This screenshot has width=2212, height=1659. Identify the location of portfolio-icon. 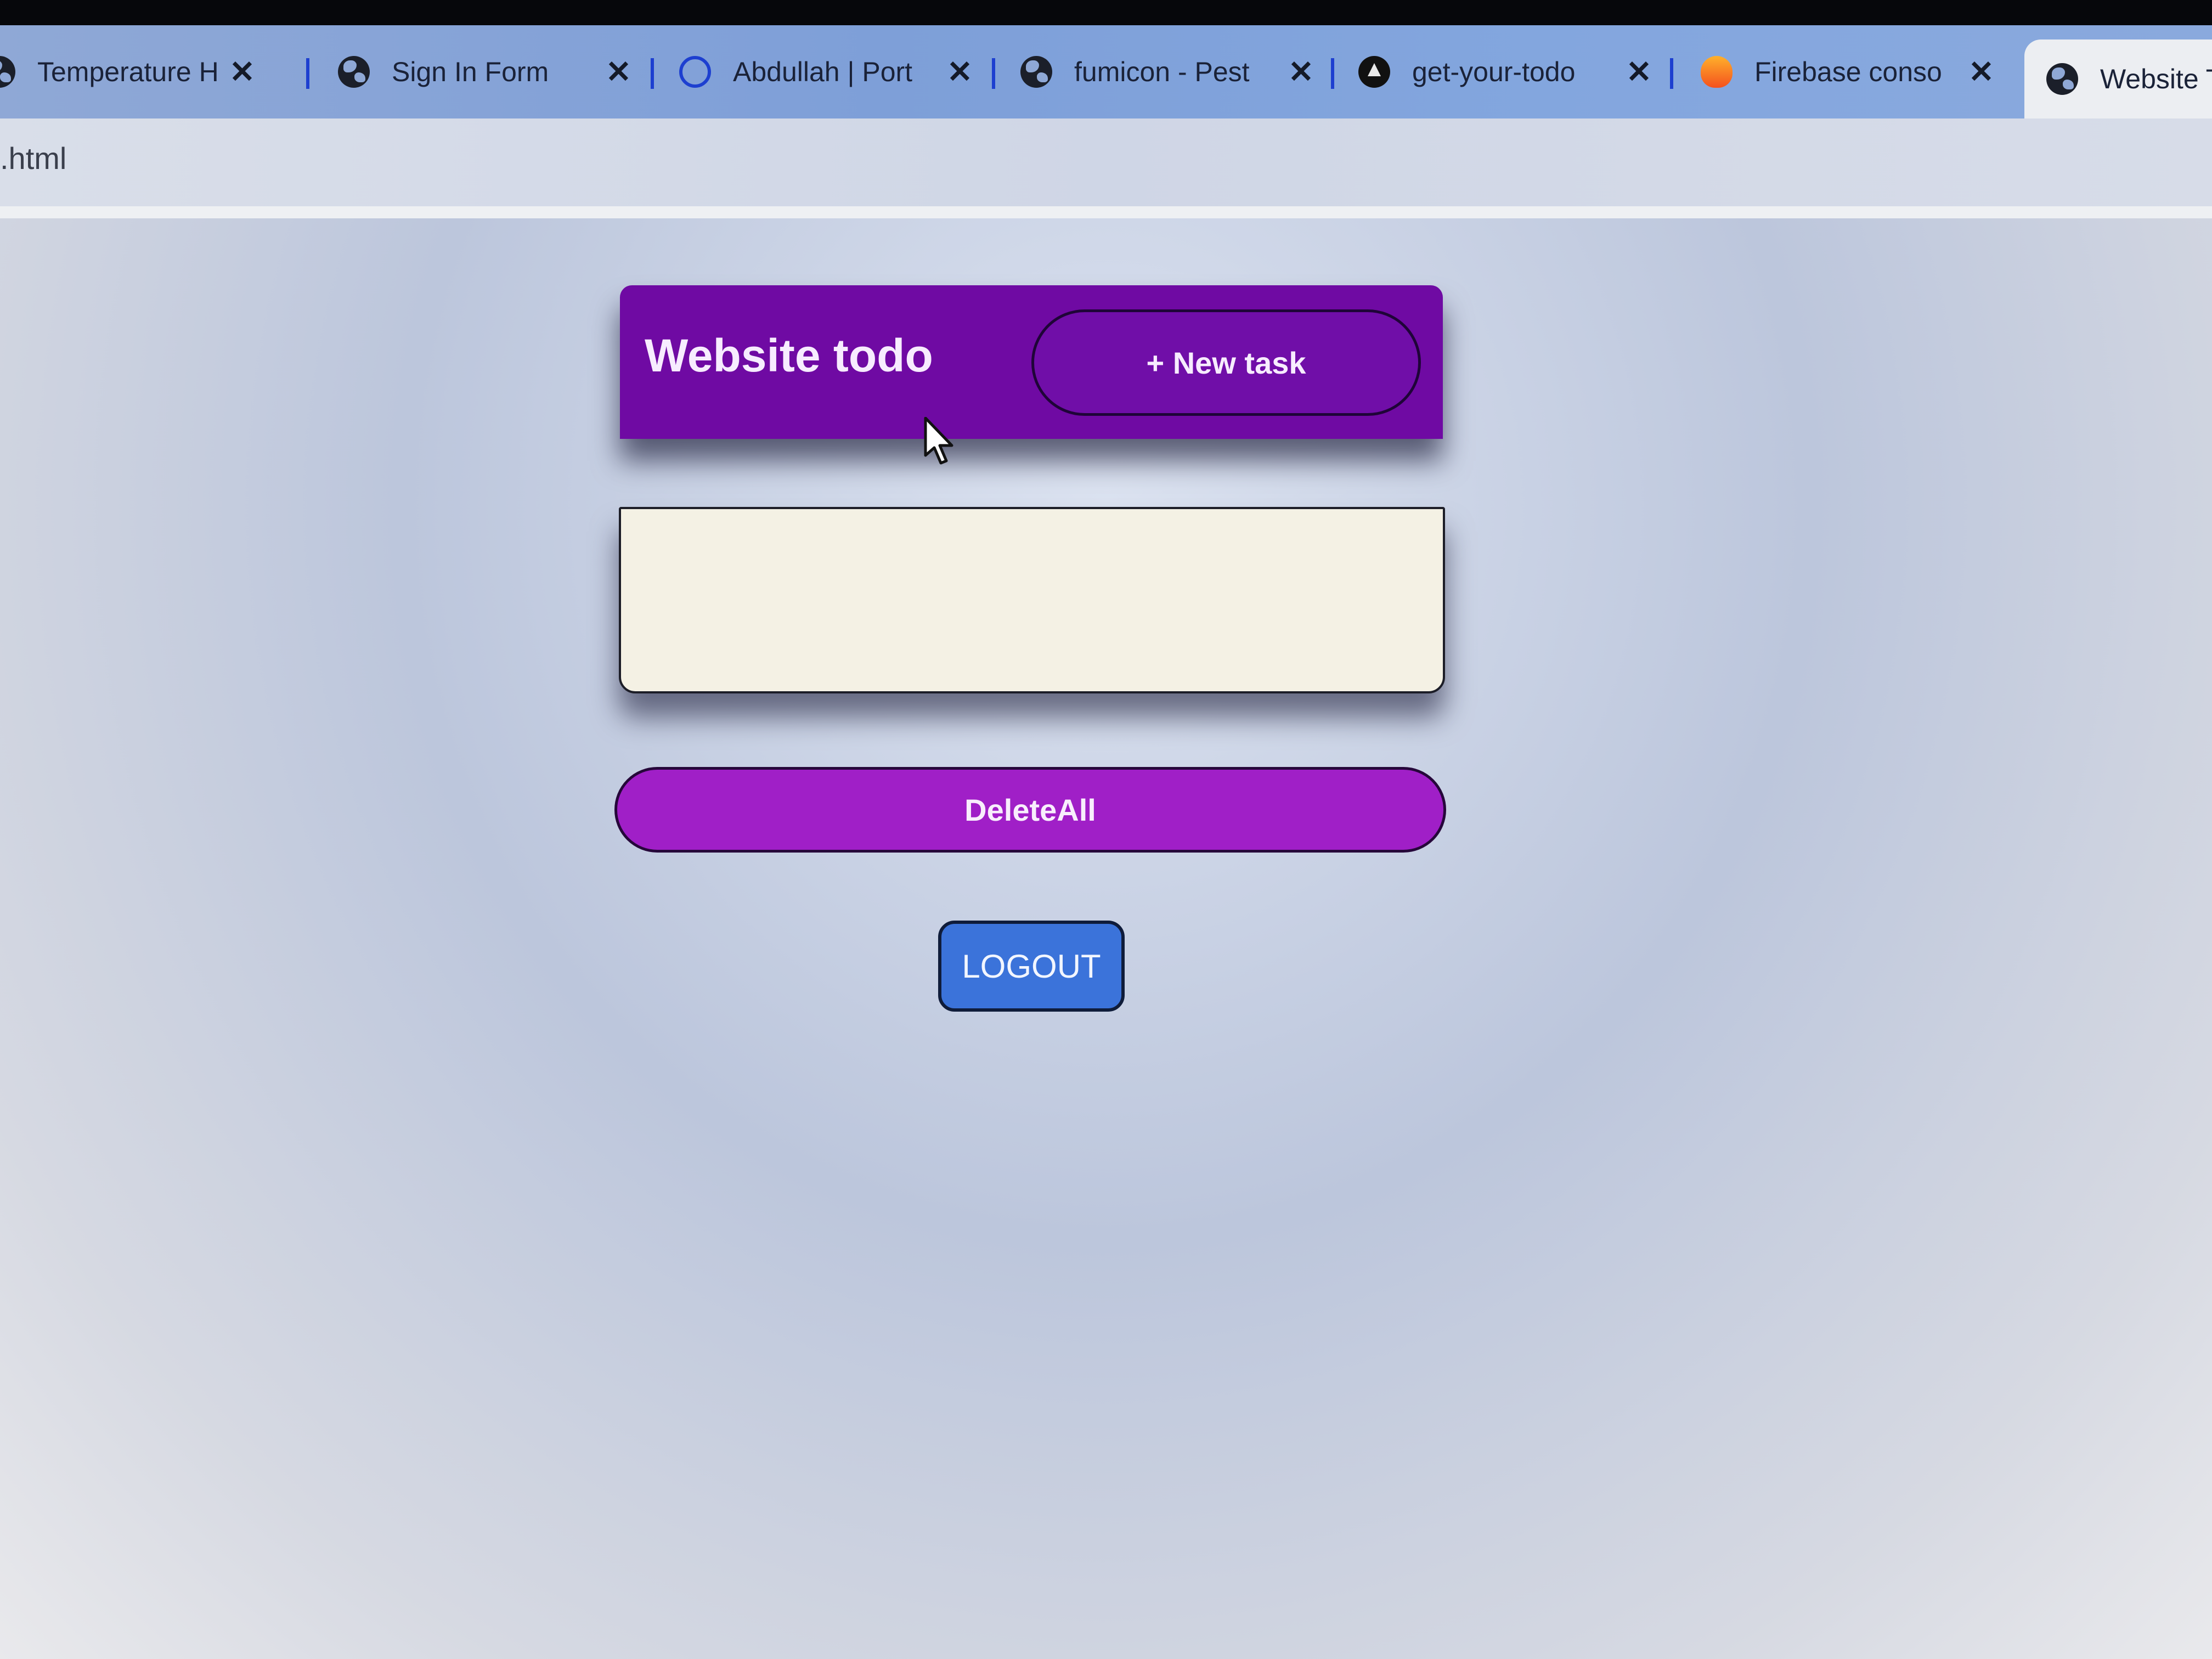
(695, 72).